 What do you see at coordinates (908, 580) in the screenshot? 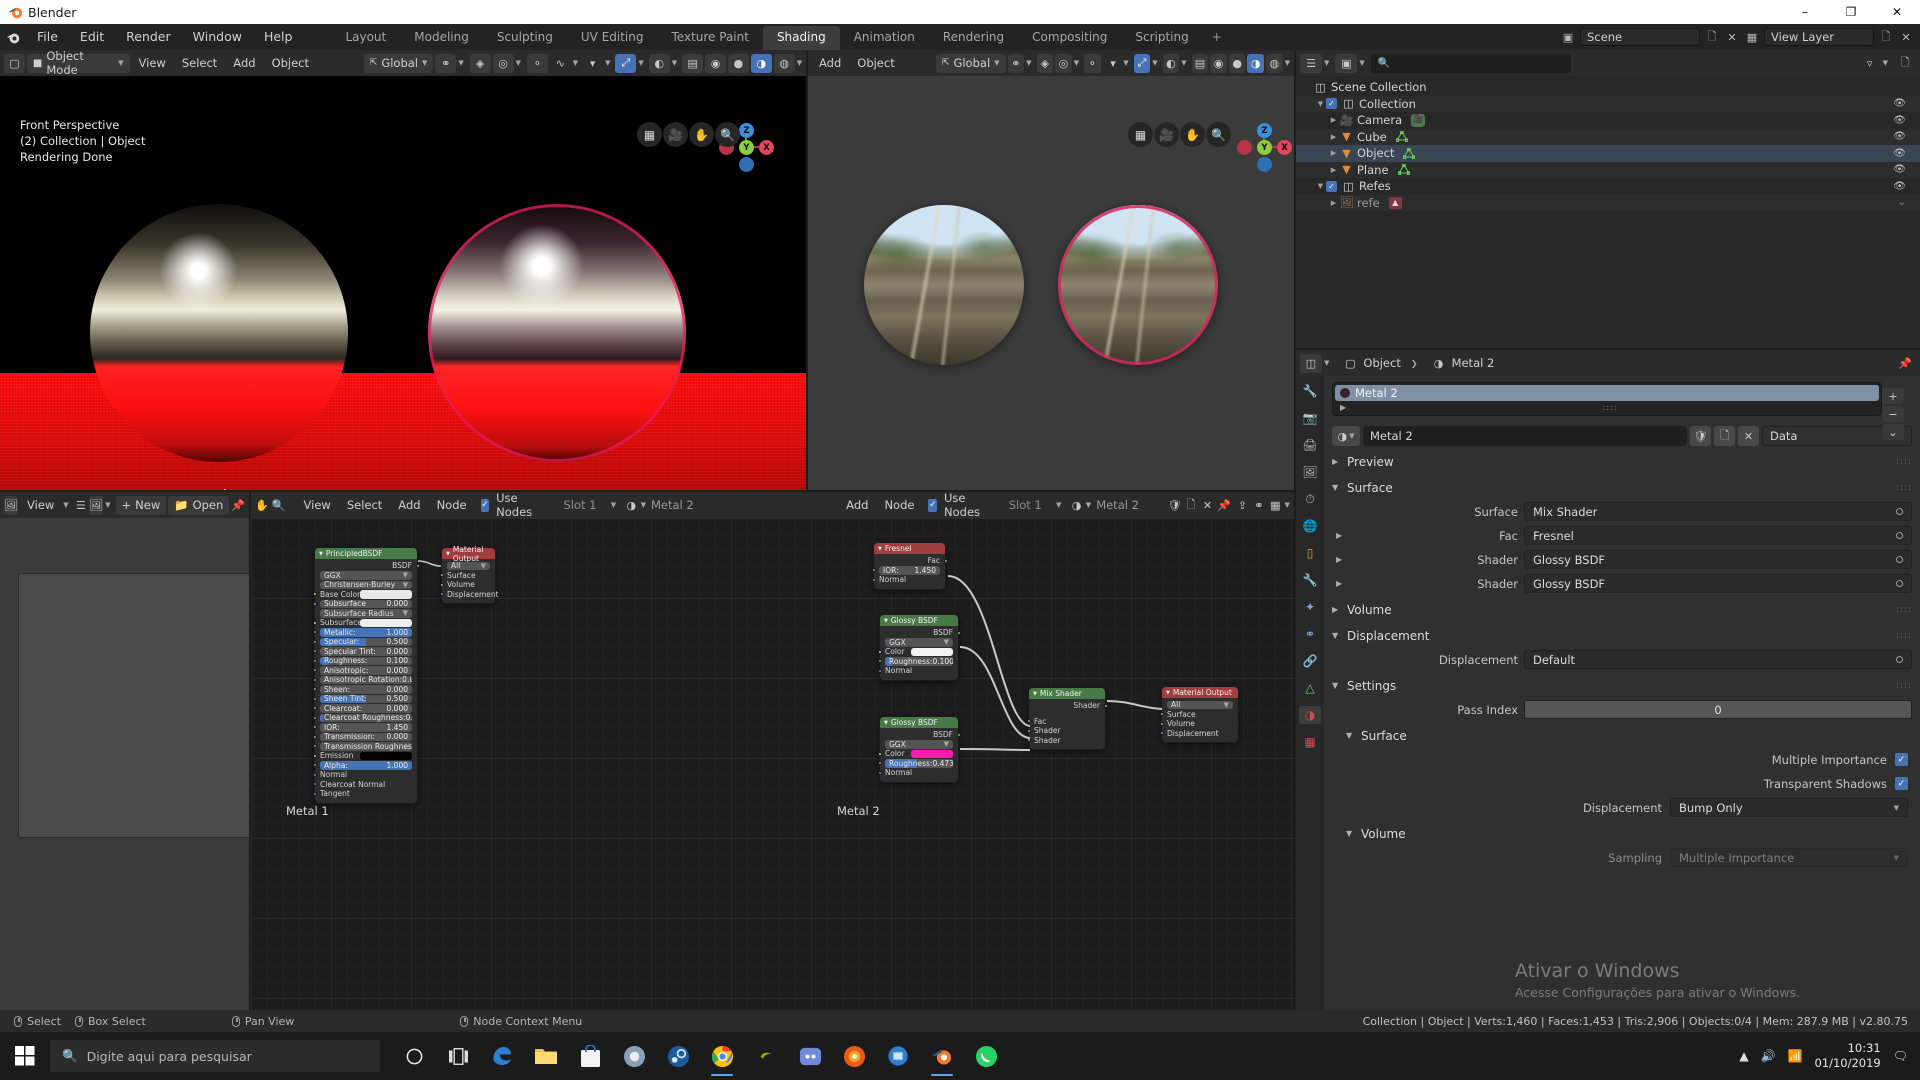
I see `node-fresnel-normal: Normal` at bounding box center [908, 580].